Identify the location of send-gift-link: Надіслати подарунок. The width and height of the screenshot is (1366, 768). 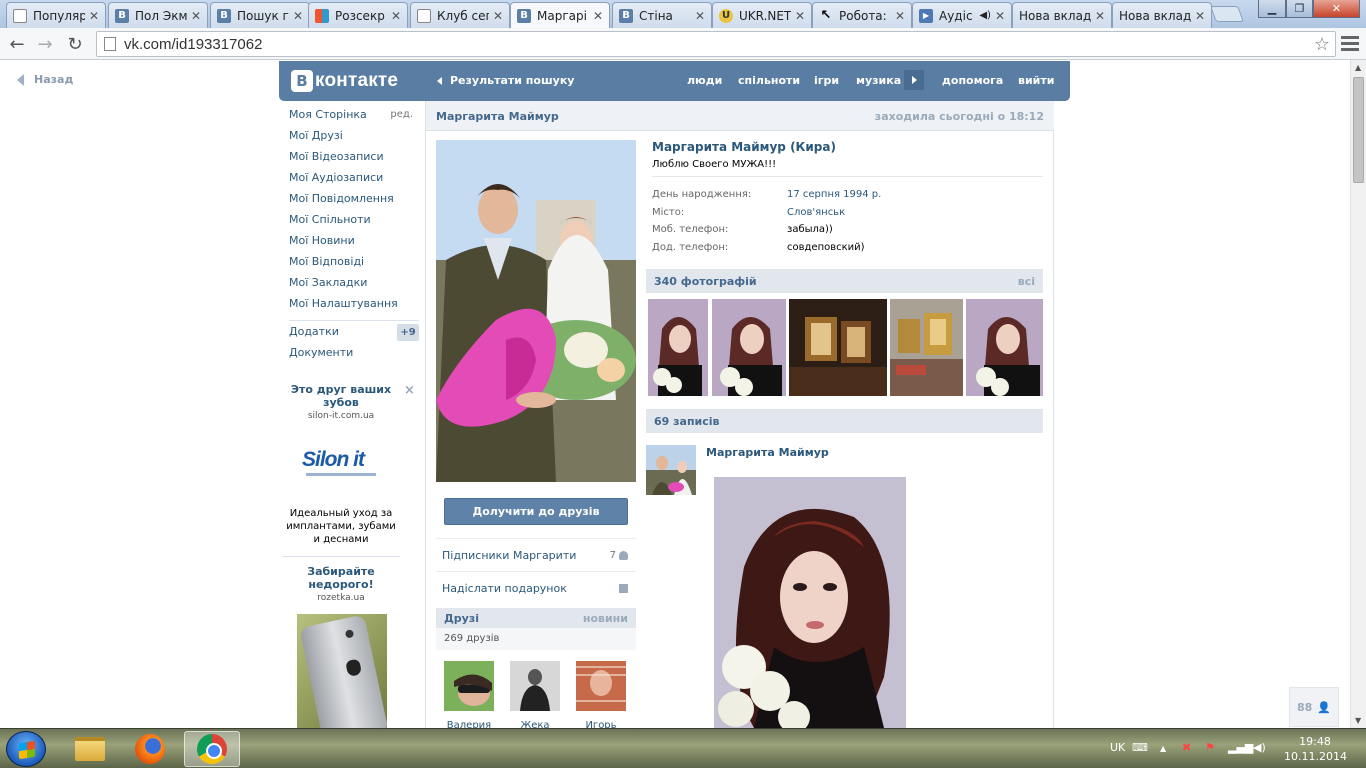
(536, 587).